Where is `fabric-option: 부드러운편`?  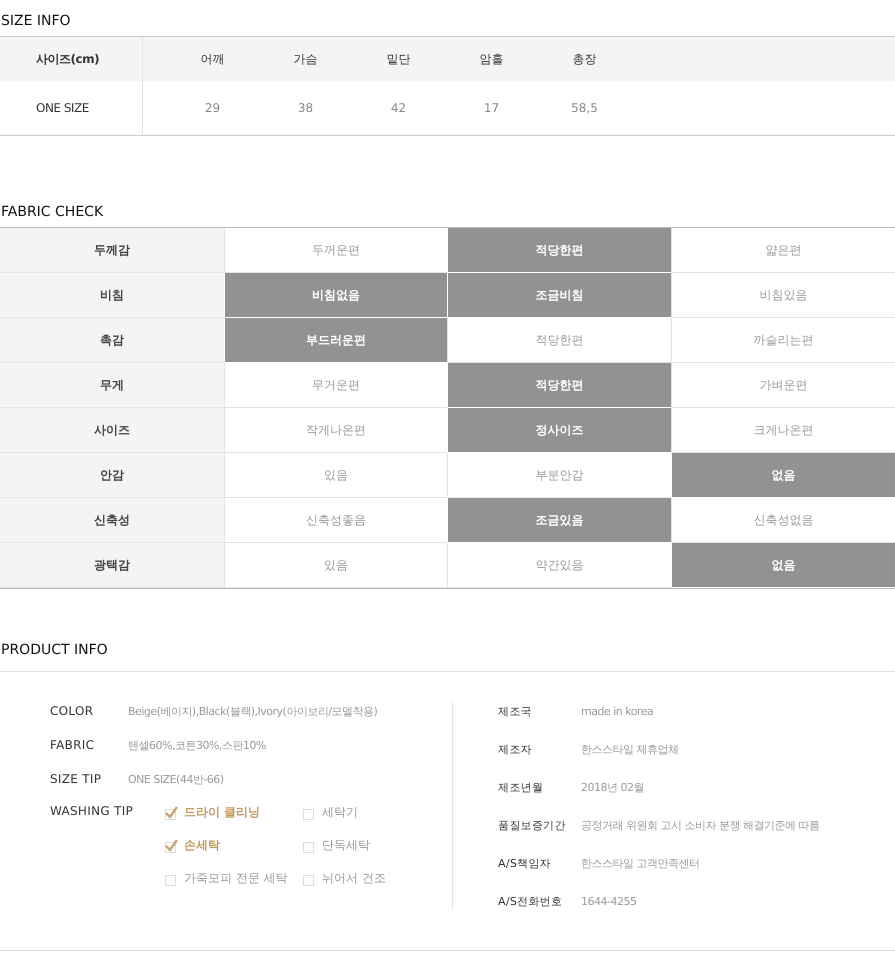 fabric-option: 부드러운편 is located at coordinates (335, 340).